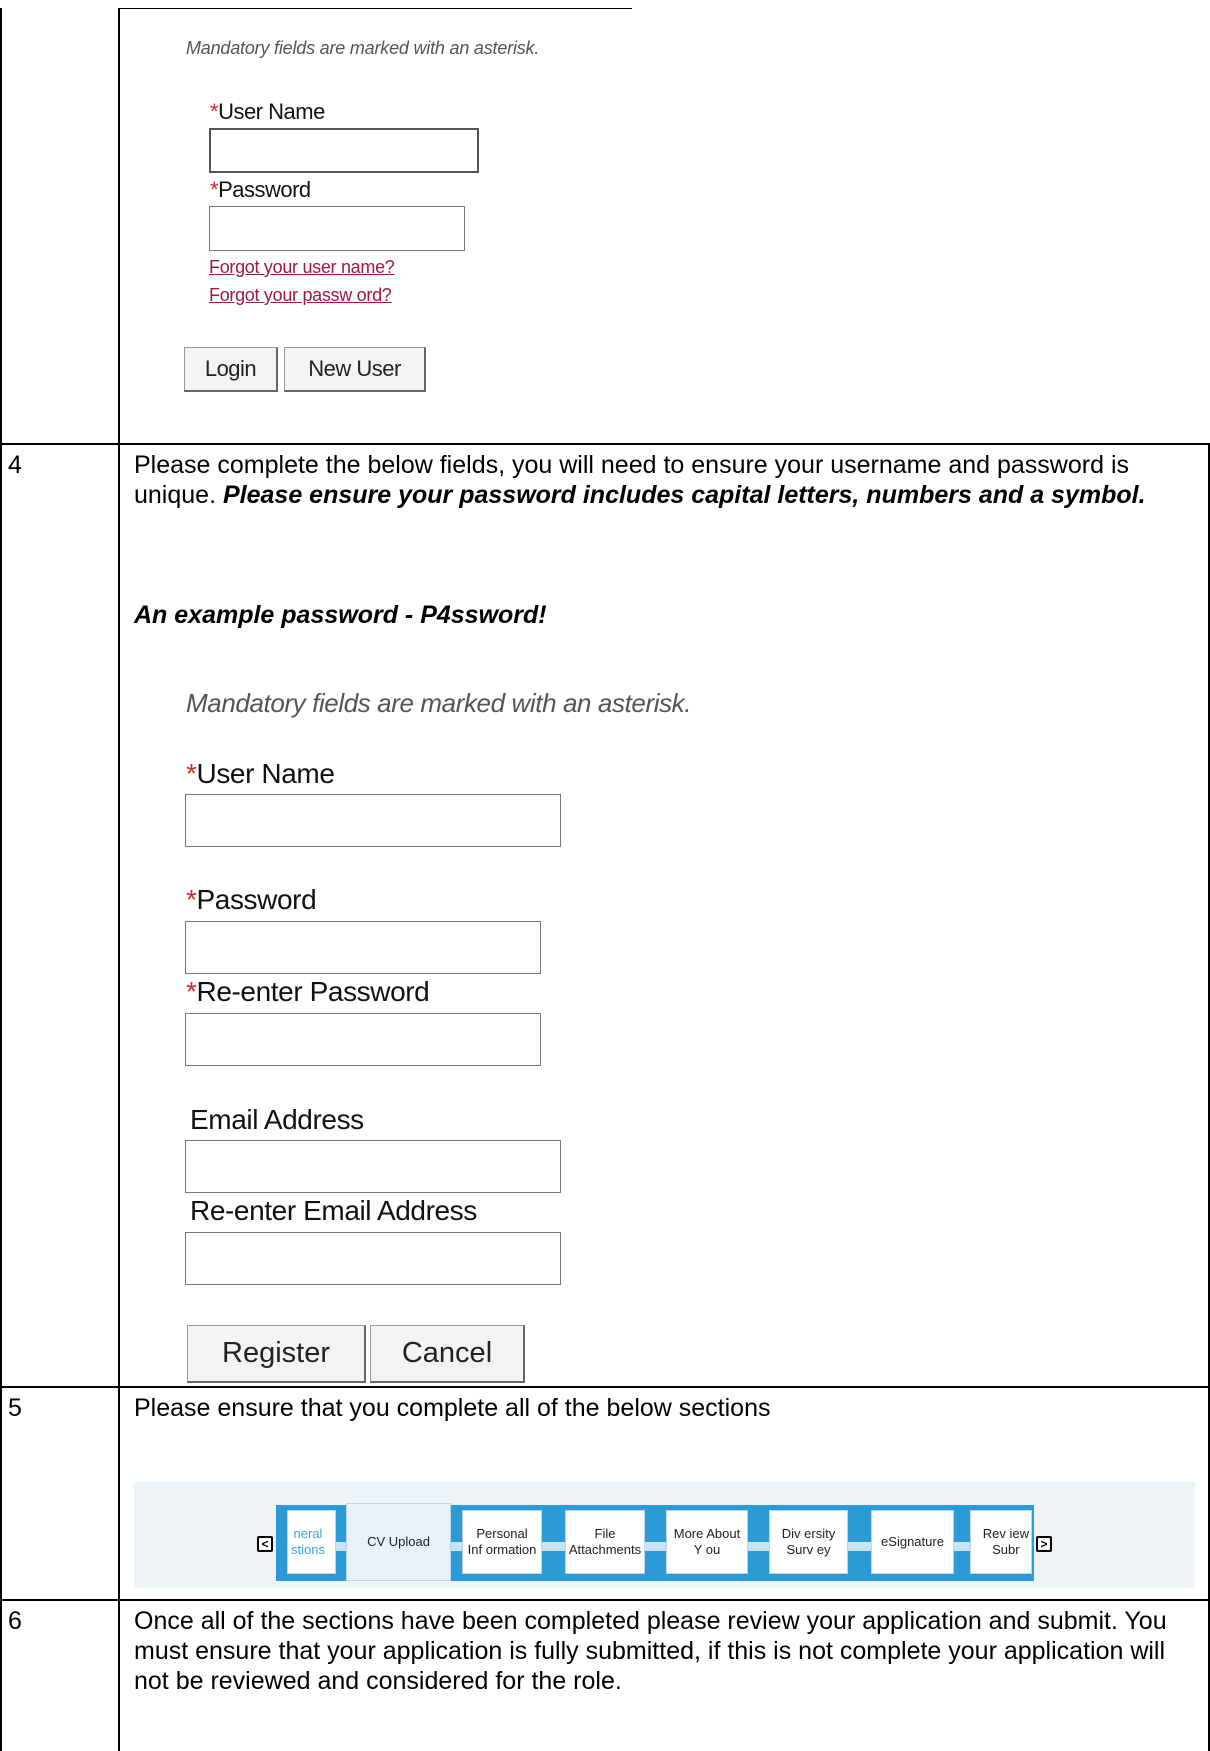 This screenshot has height=1751, width=1210. I want to click on register-username-input, so click(373, 820).